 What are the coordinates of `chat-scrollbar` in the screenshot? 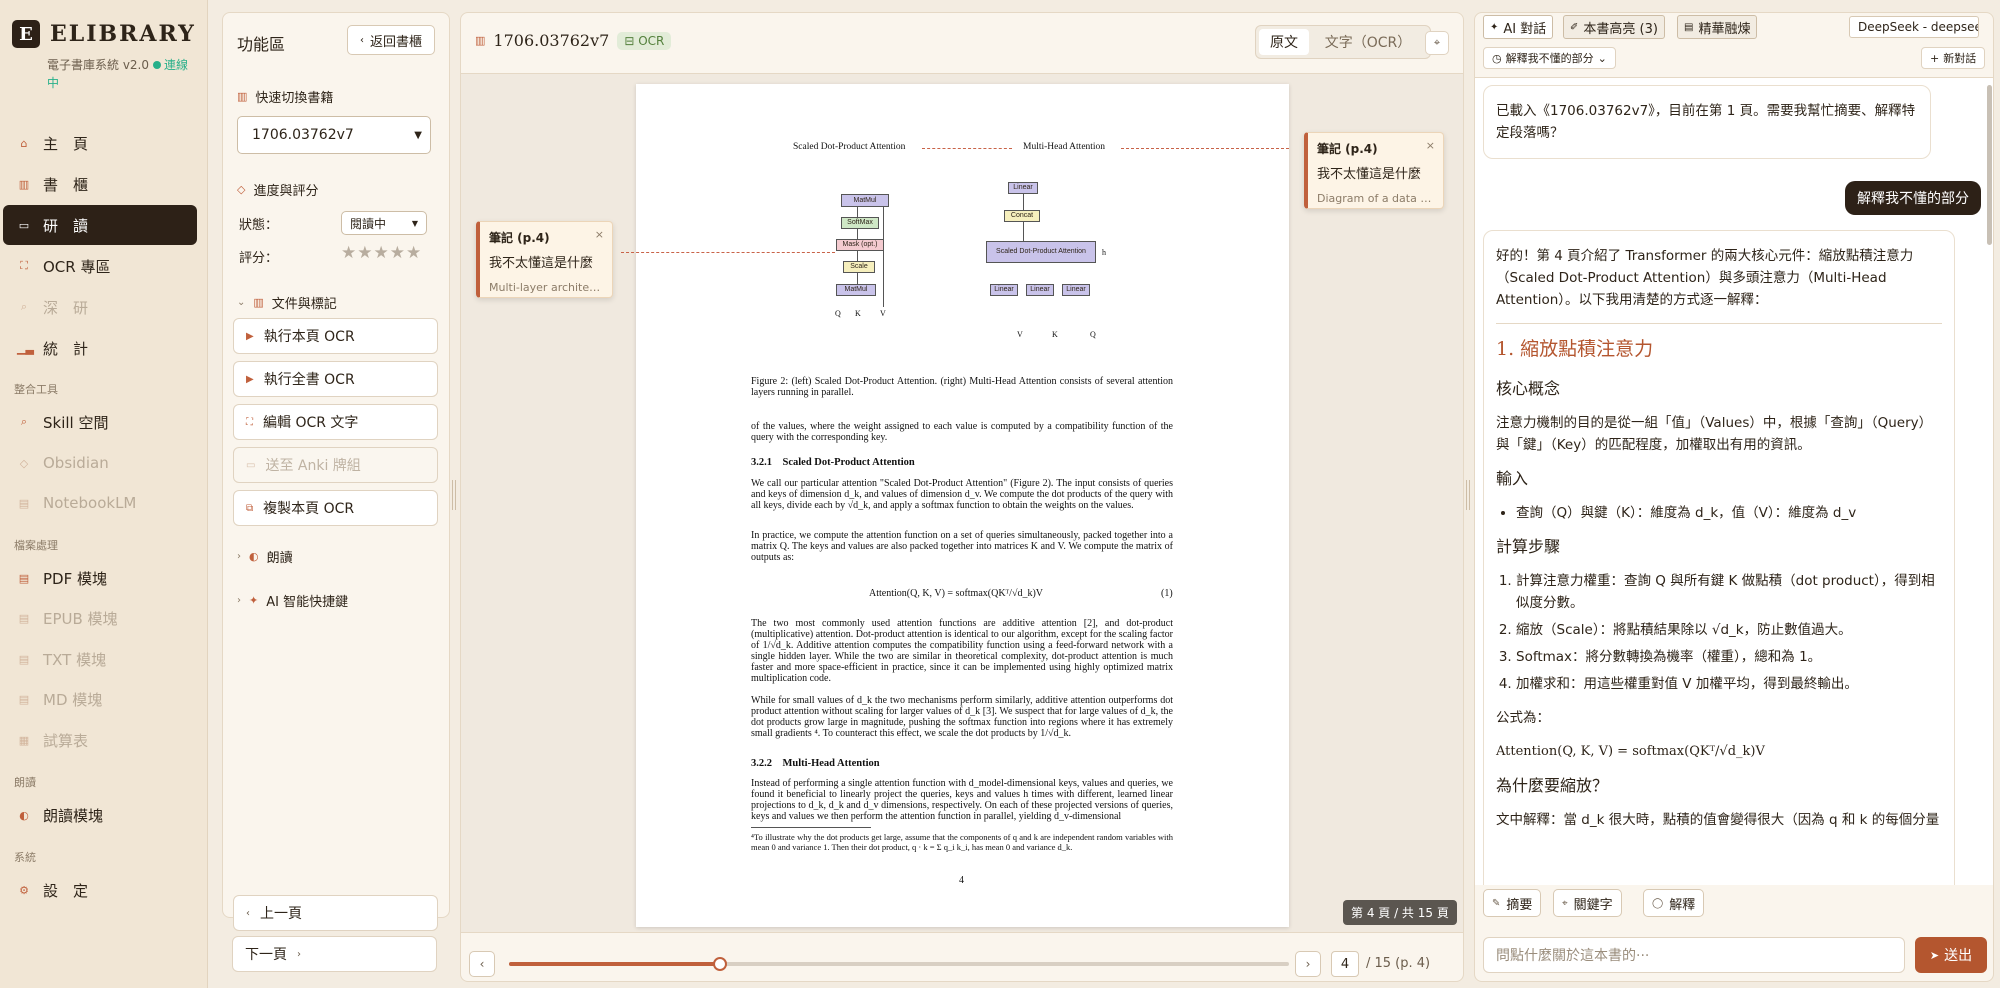 It's located at (1989, 165).